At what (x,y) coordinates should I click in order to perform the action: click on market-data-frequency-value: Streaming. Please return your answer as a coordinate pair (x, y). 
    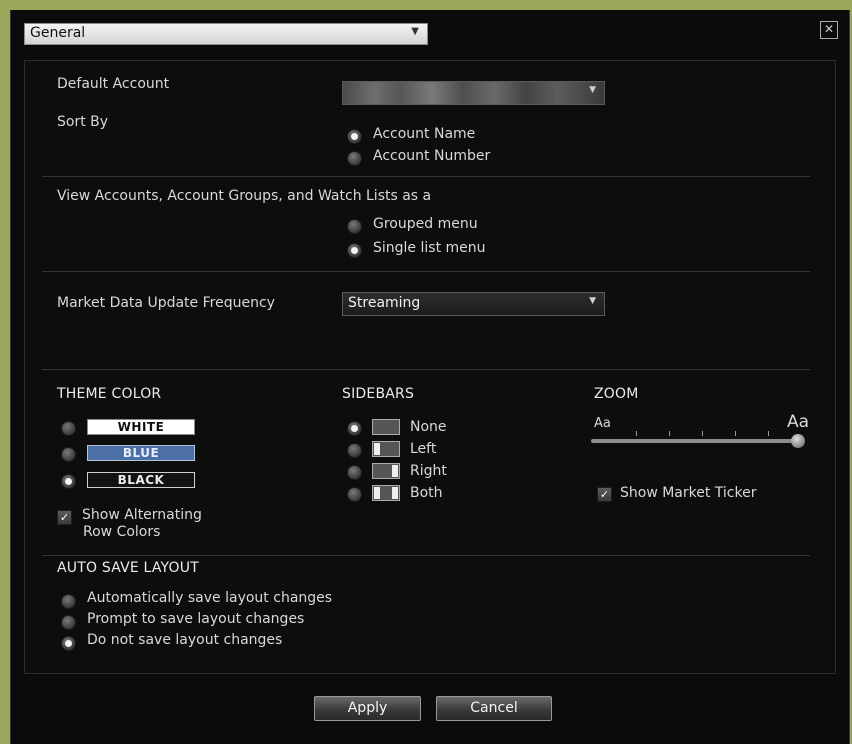
    Looking at the image, I should click on (384, 303).